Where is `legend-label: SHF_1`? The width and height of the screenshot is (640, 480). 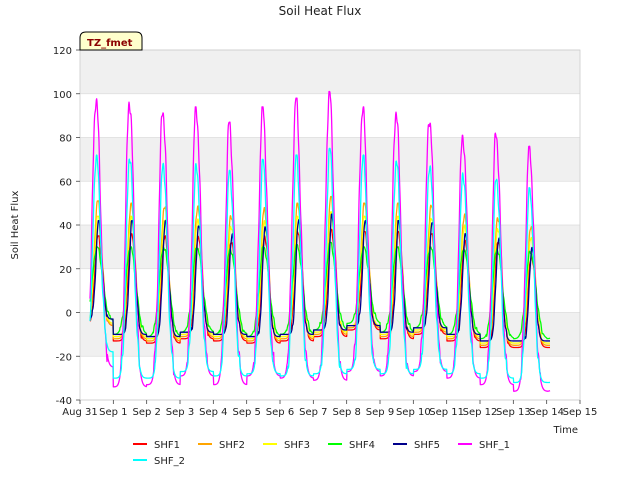
legend-label: SHF_1 is located at coordinates (494, 445).